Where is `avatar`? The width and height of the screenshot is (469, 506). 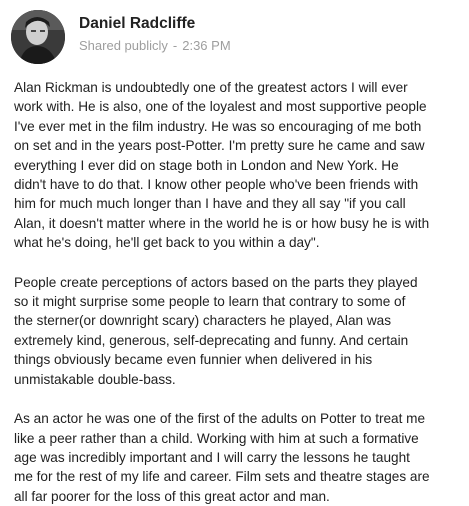
avatar is located at coordinates (38, 37).